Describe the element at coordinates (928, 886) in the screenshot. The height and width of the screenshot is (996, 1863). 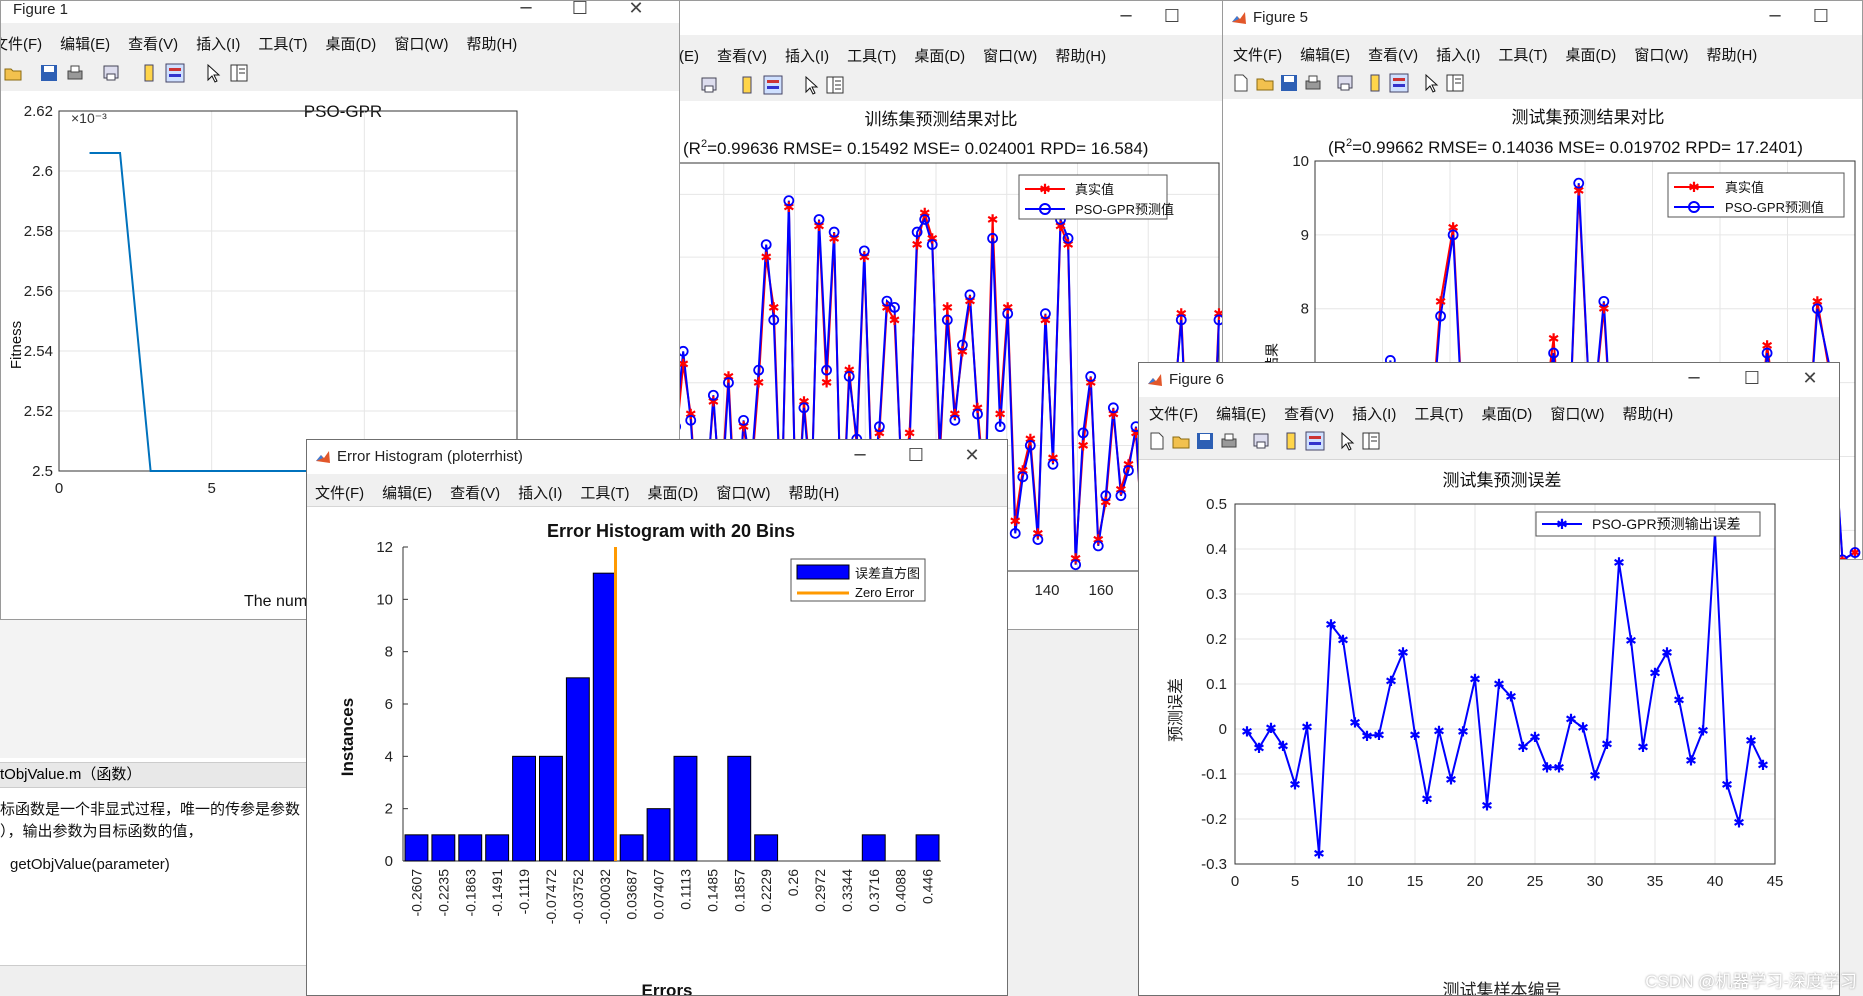
I see `x-tick-label: 0.446` at that location.